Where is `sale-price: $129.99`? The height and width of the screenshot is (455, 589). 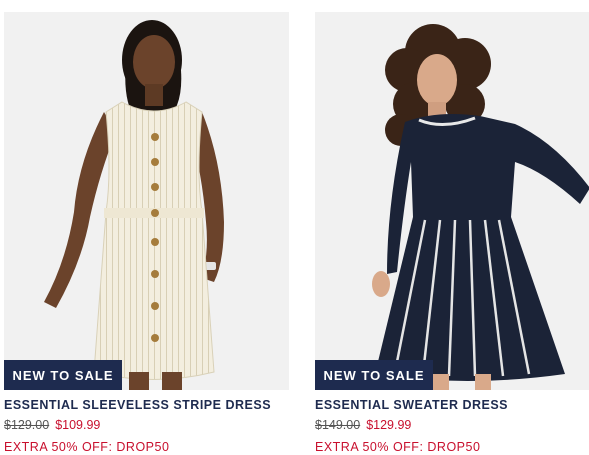 sale-price: $129.99 is located at coordinates (389, 425).